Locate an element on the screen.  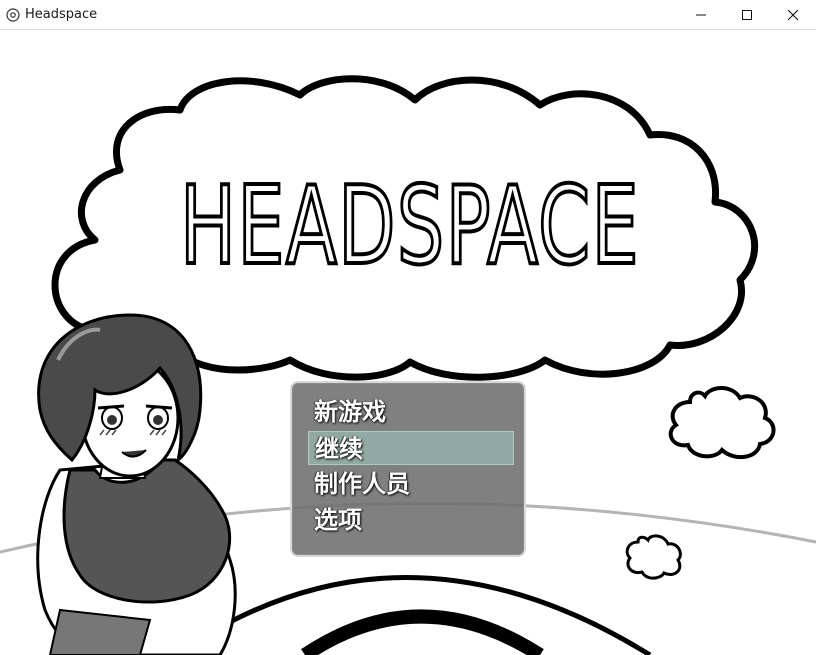
title-bar: Headspace is located at coordinates (408, 15).